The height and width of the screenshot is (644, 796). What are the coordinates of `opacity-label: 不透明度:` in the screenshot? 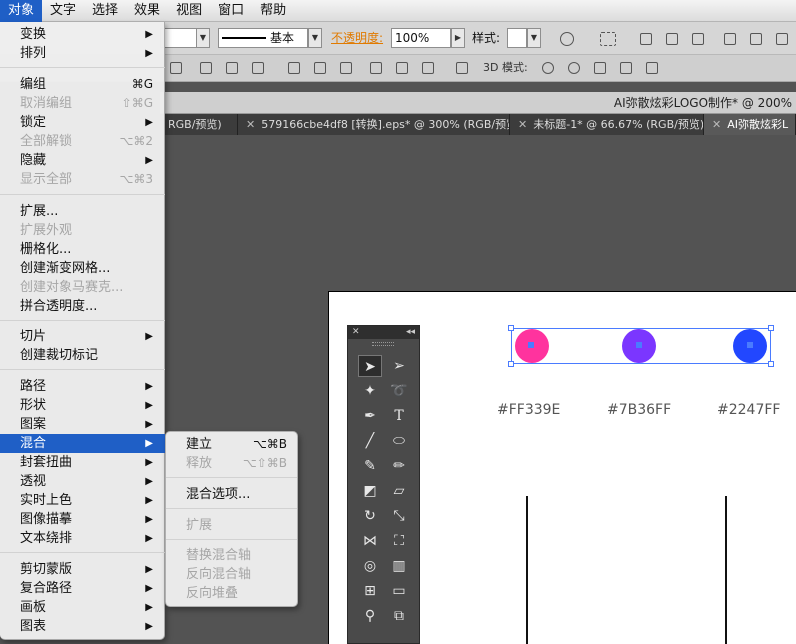 It's located at (357, 38).